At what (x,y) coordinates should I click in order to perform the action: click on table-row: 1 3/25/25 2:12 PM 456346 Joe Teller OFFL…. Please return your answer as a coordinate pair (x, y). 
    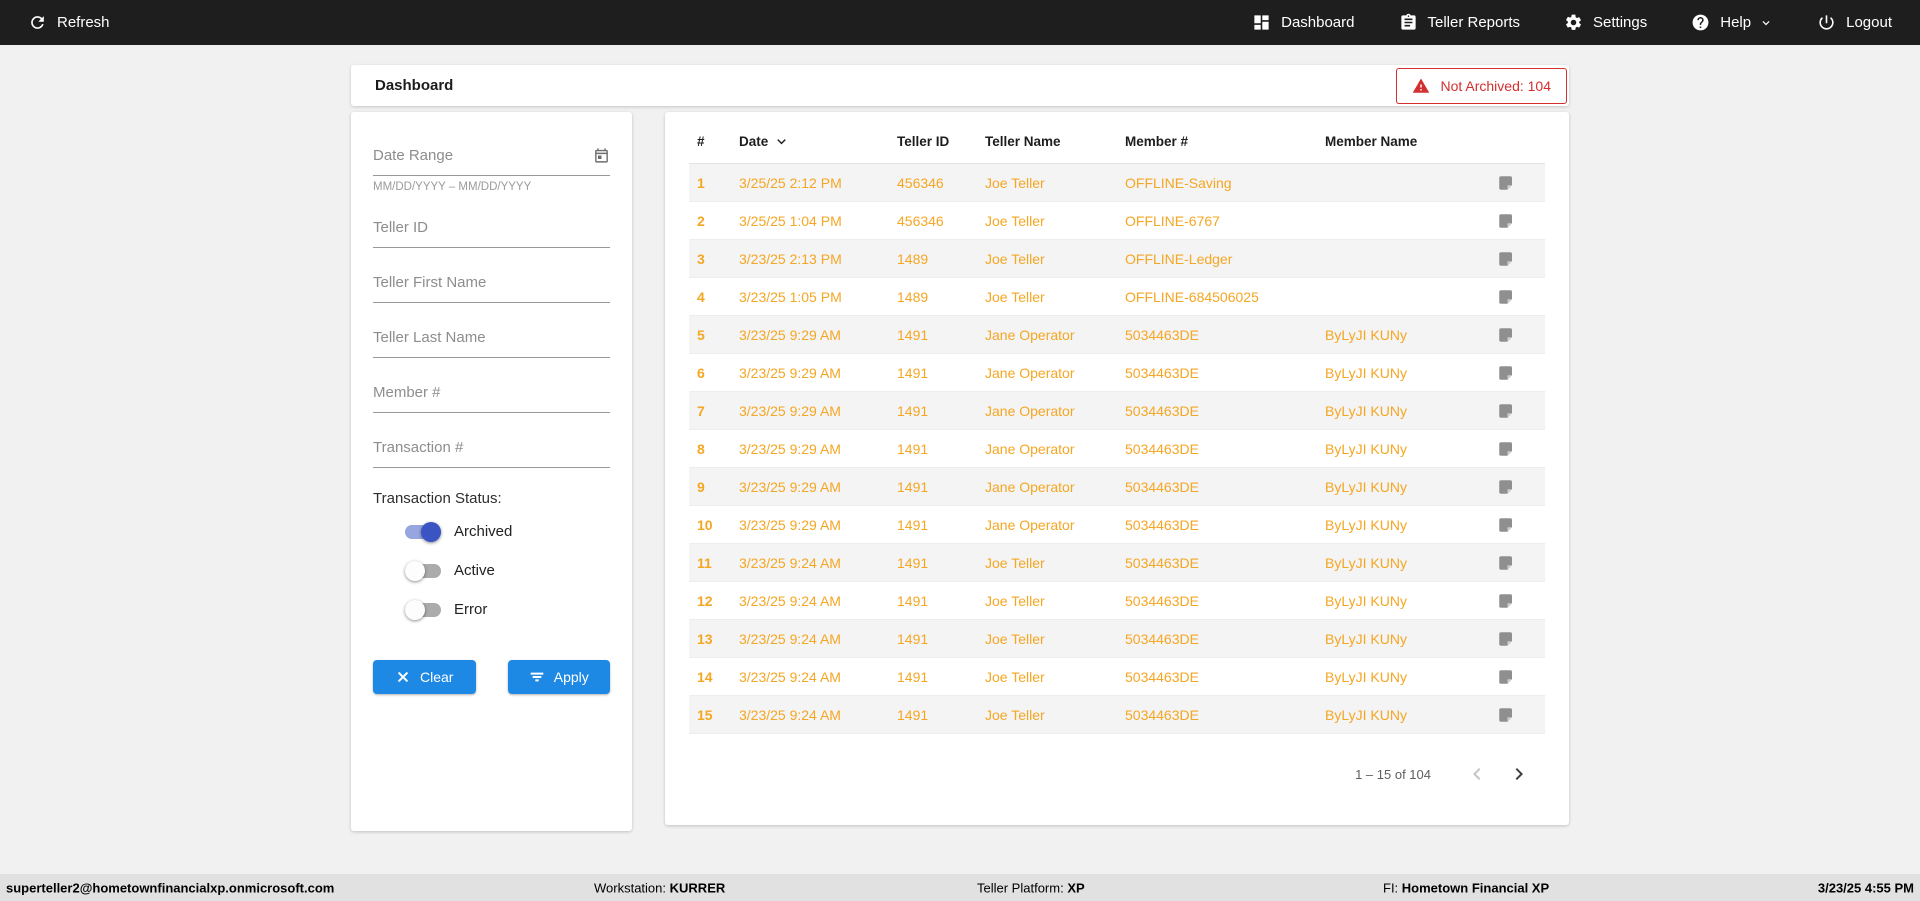
    Looking at the image, I should click on (1117, 182).